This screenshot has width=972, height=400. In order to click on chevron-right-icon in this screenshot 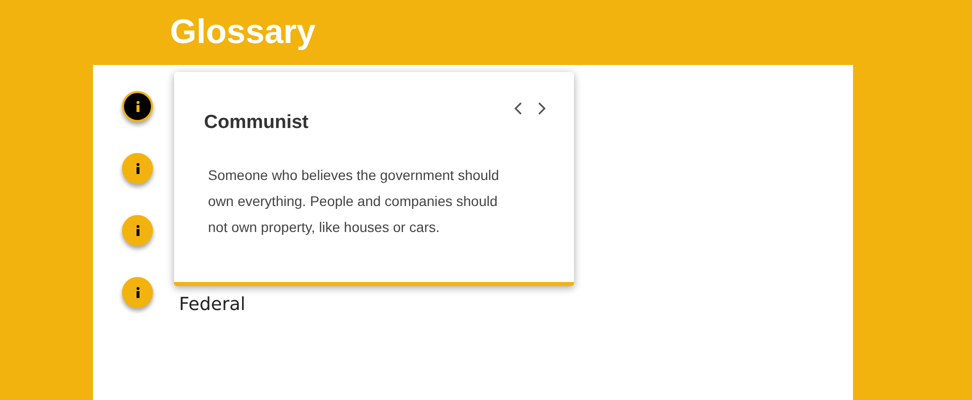, I will do `click(542, 108)`.